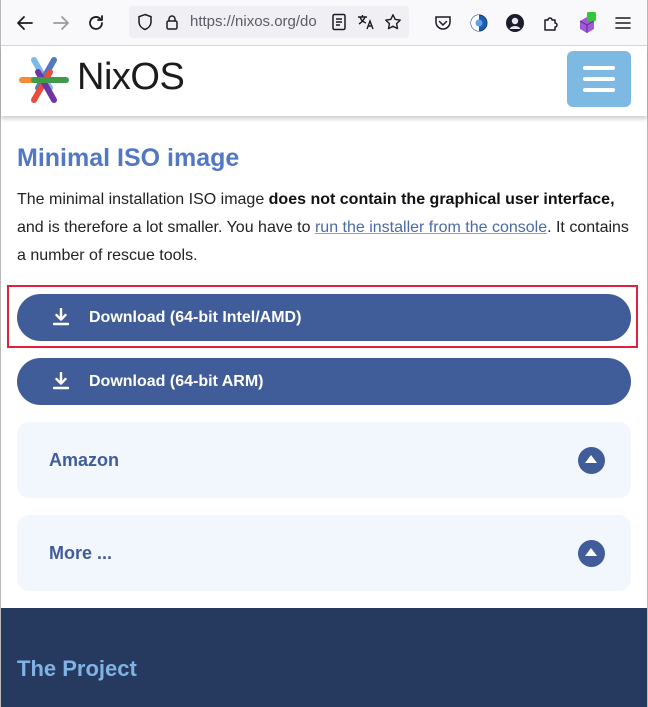  I want to click on back-arrow-icon, so click(25, 23).